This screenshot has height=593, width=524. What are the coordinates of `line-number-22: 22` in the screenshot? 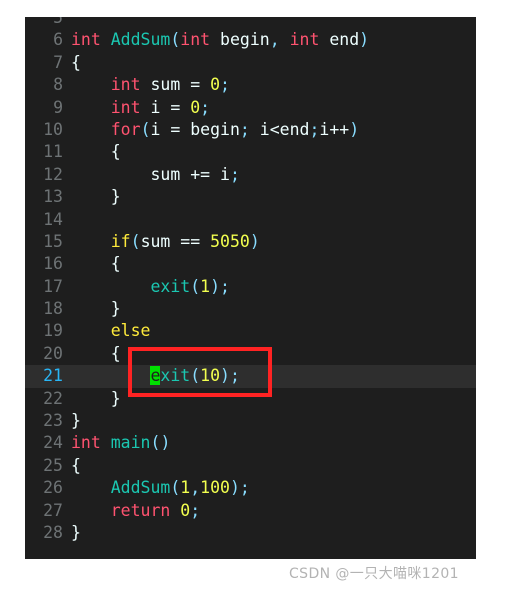 It's located at (53, 398).